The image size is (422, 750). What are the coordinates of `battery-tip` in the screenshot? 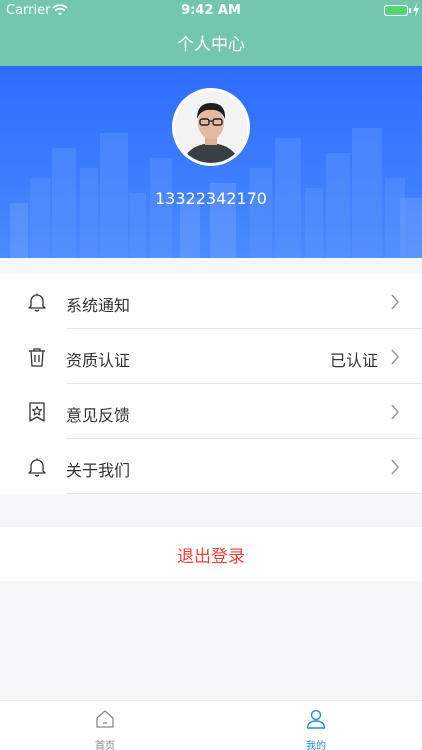 It's located at (410, 10).